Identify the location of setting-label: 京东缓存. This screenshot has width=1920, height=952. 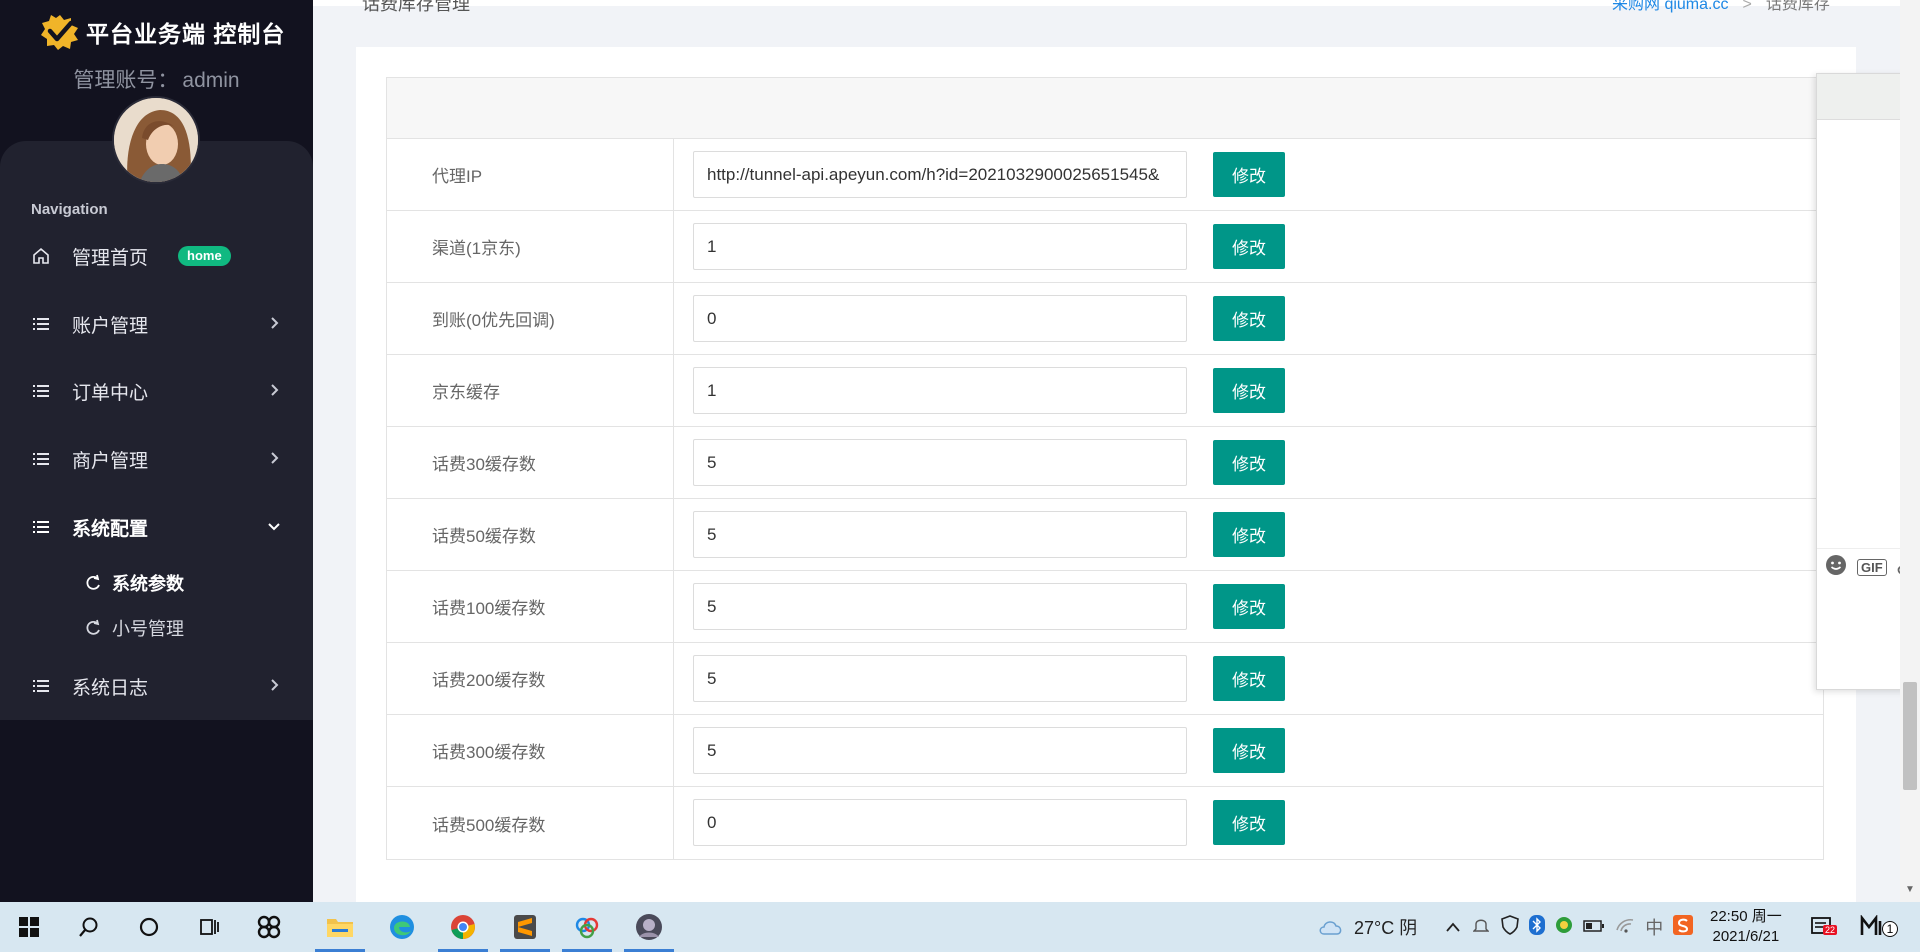
(530, 390).